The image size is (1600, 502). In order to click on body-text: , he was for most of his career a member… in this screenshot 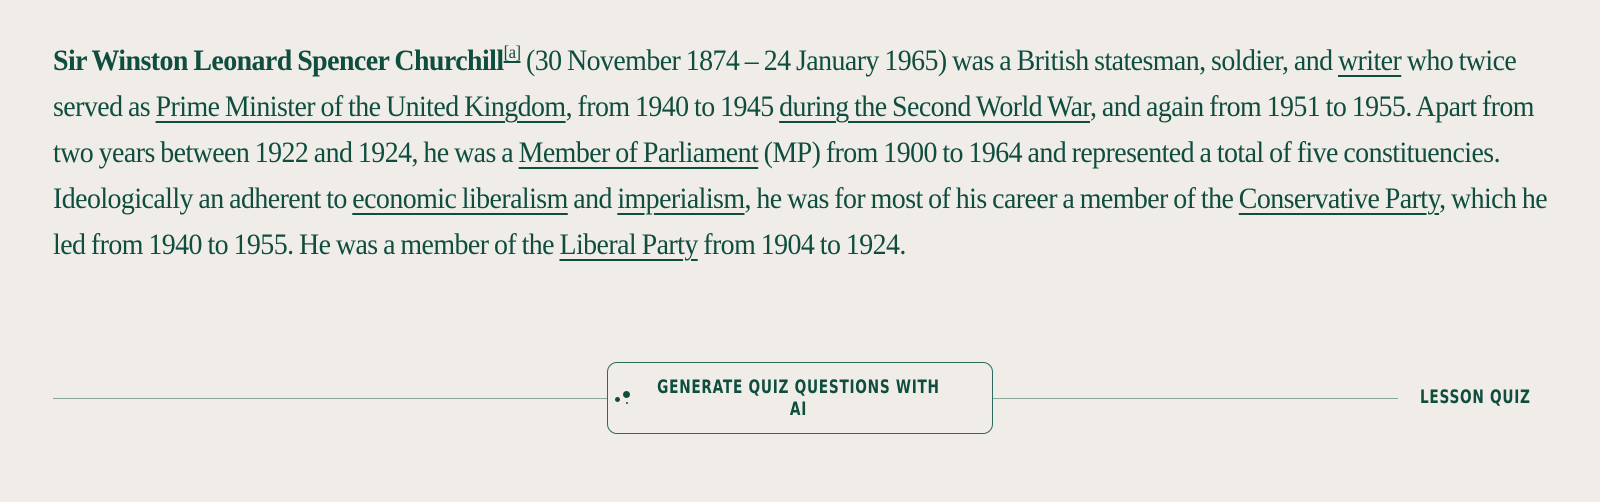, I will do `click(991, 198)`.